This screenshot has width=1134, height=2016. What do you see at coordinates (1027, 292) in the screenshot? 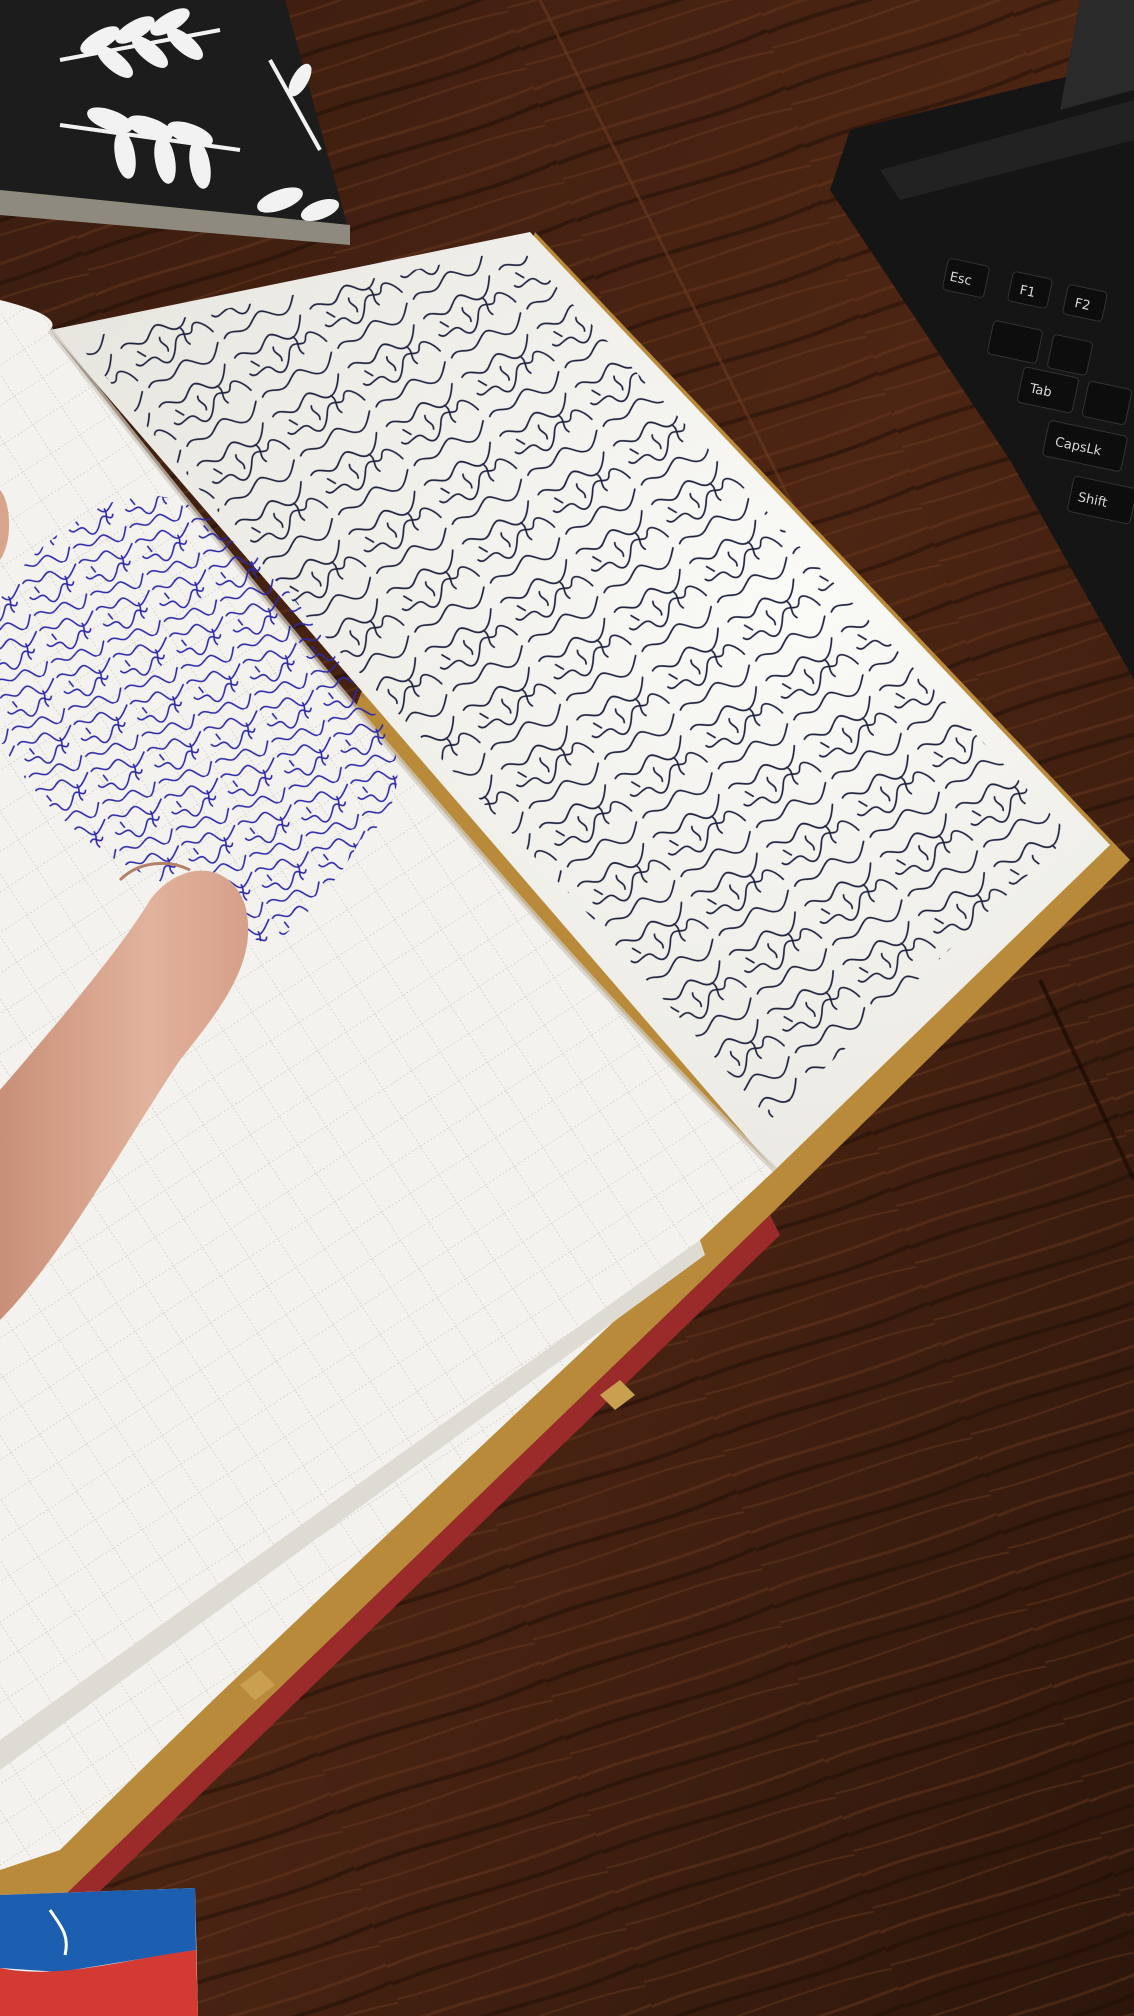
I see `key-f1-label: F1` at bounding box center [1027, 292].